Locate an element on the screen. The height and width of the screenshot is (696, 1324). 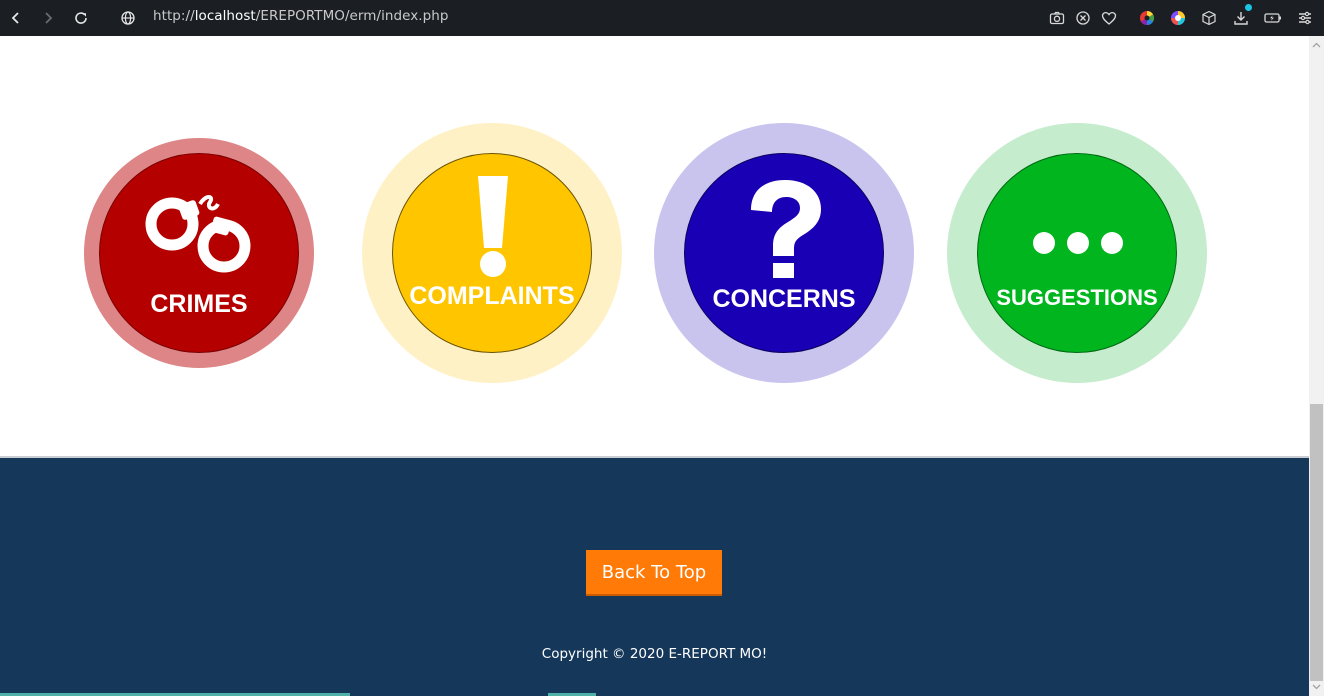
back-to-top-button: Back To Top is located at coordinates (654, 573).